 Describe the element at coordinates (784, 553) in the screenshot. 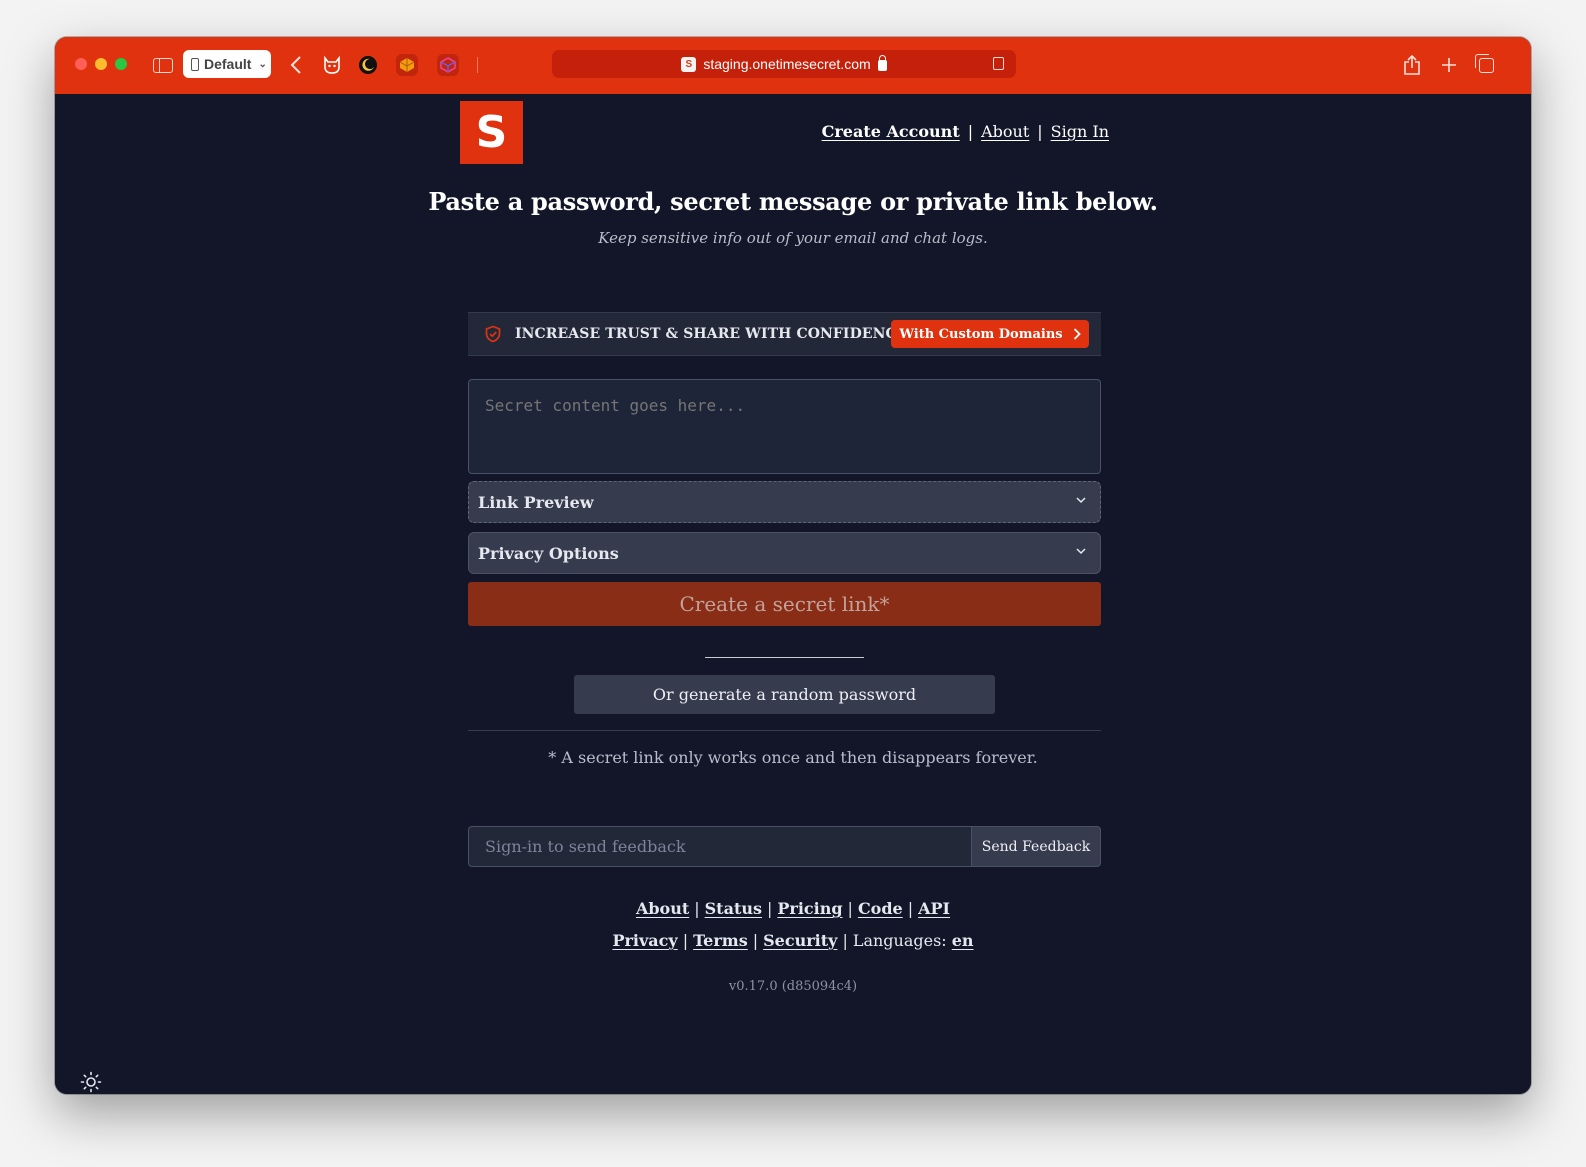

I see `privacy-options-accordion: Privacy Options` at that location.